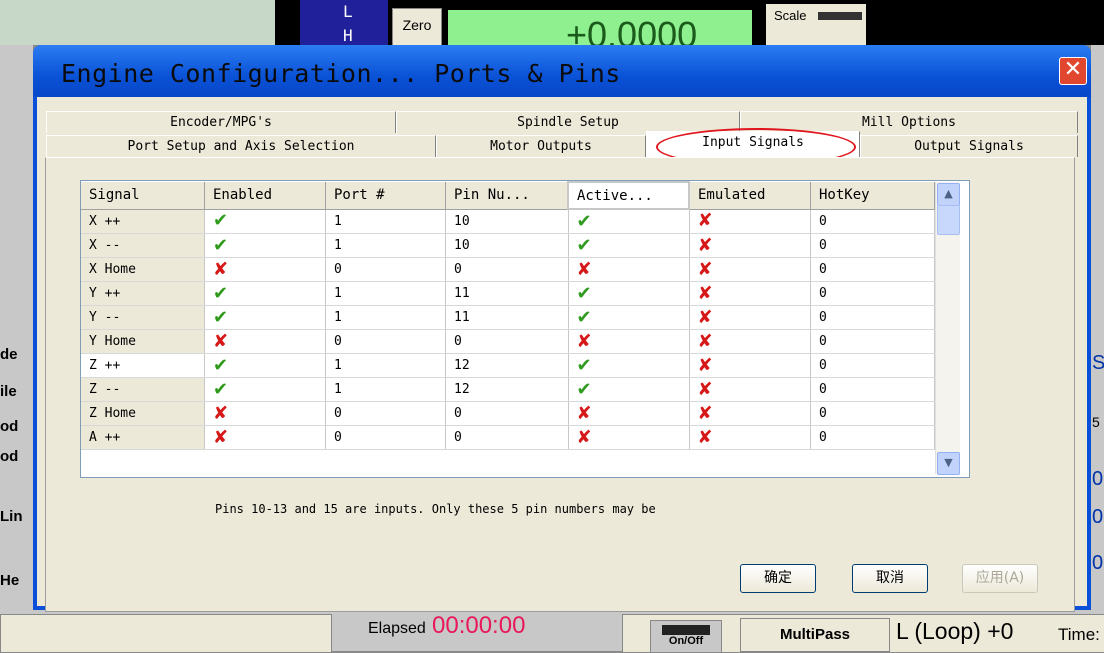  What do you see at coordinates (417, 27) in the screenshot?
I see `background-zero-button: Zero` at bounding box center [417, 27].